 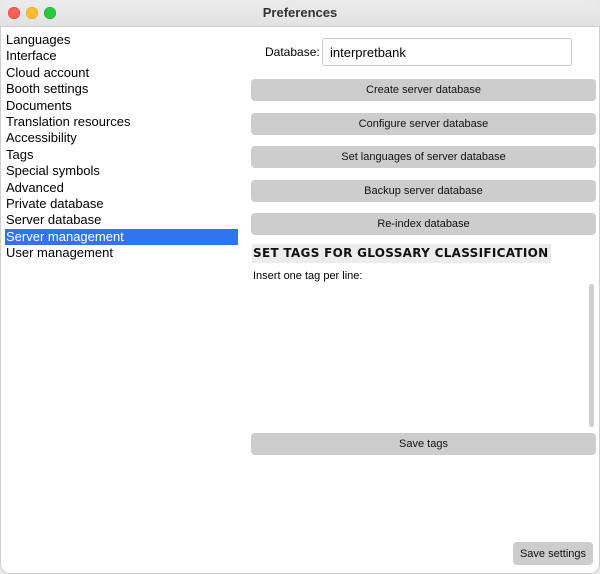 I want to click on window-title: Preferences, so click(x=300, y=12).